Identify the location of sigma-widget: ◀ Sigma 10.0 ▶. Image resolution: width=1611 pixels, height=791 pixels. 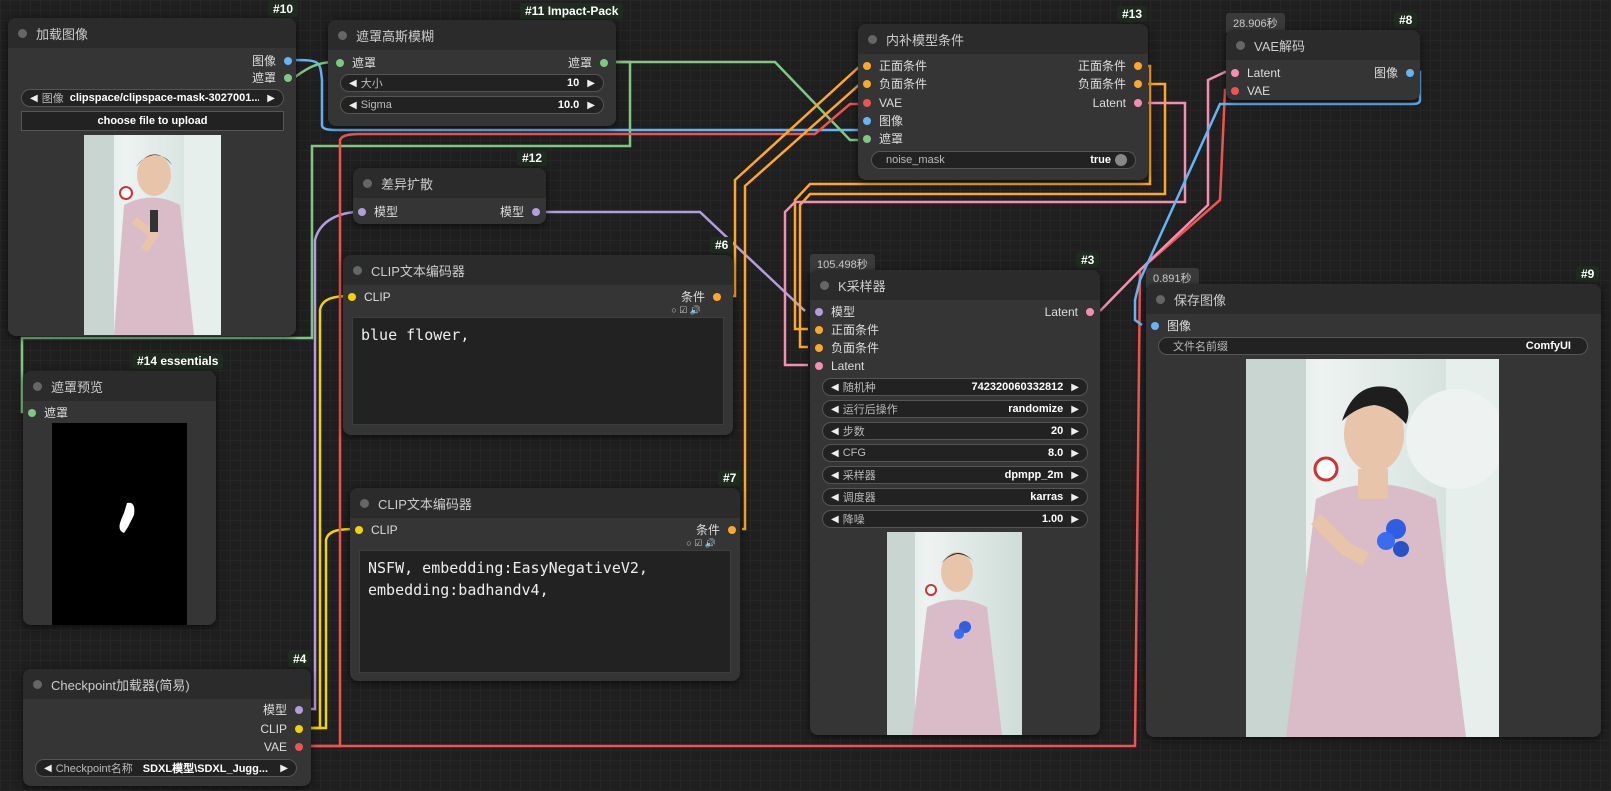
(472, 105).